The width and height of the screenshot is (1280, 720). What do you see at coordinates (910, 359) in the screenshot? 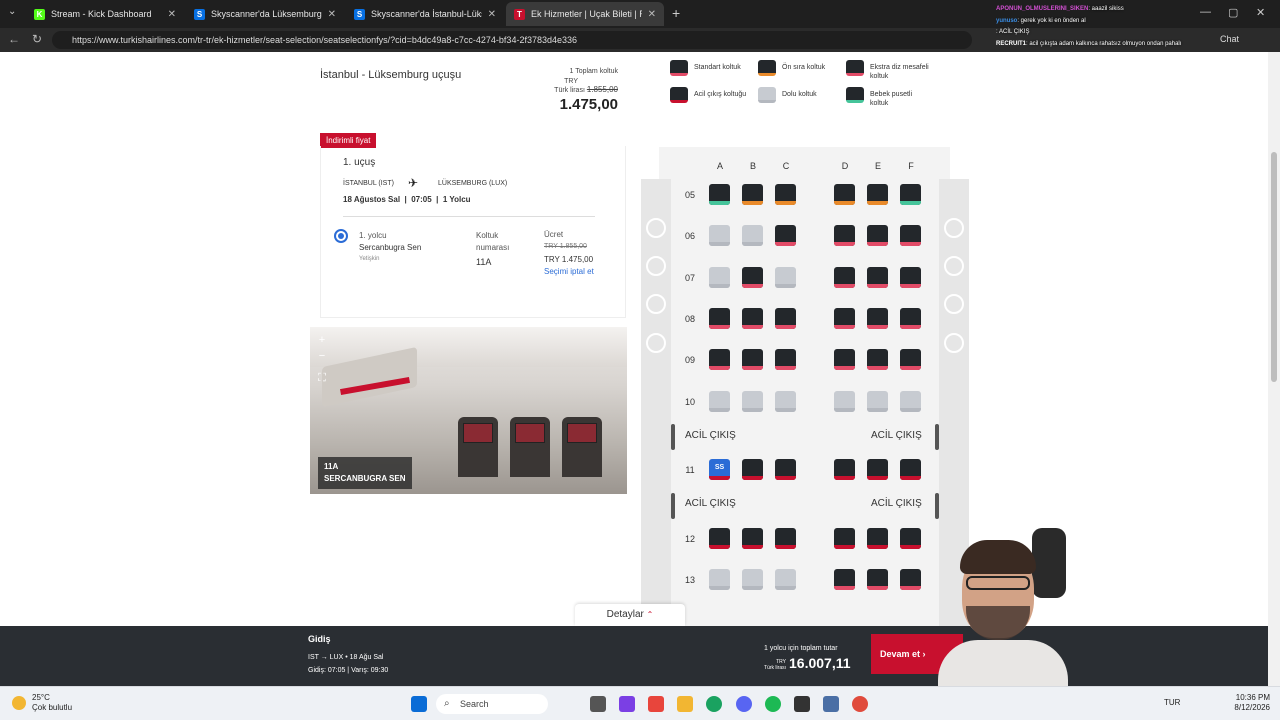
I see `seat-09F` at bounding box center [910, 359].